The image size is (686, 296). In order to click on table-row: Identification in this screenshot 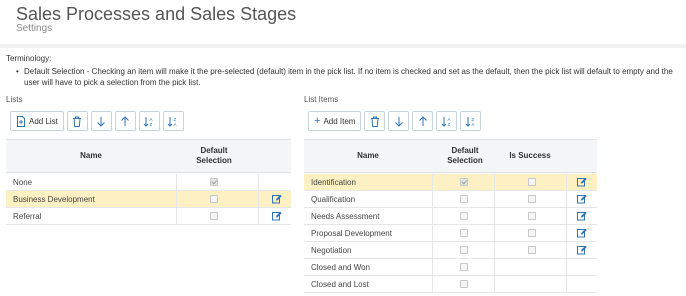, I will do `click(450, 182)`.